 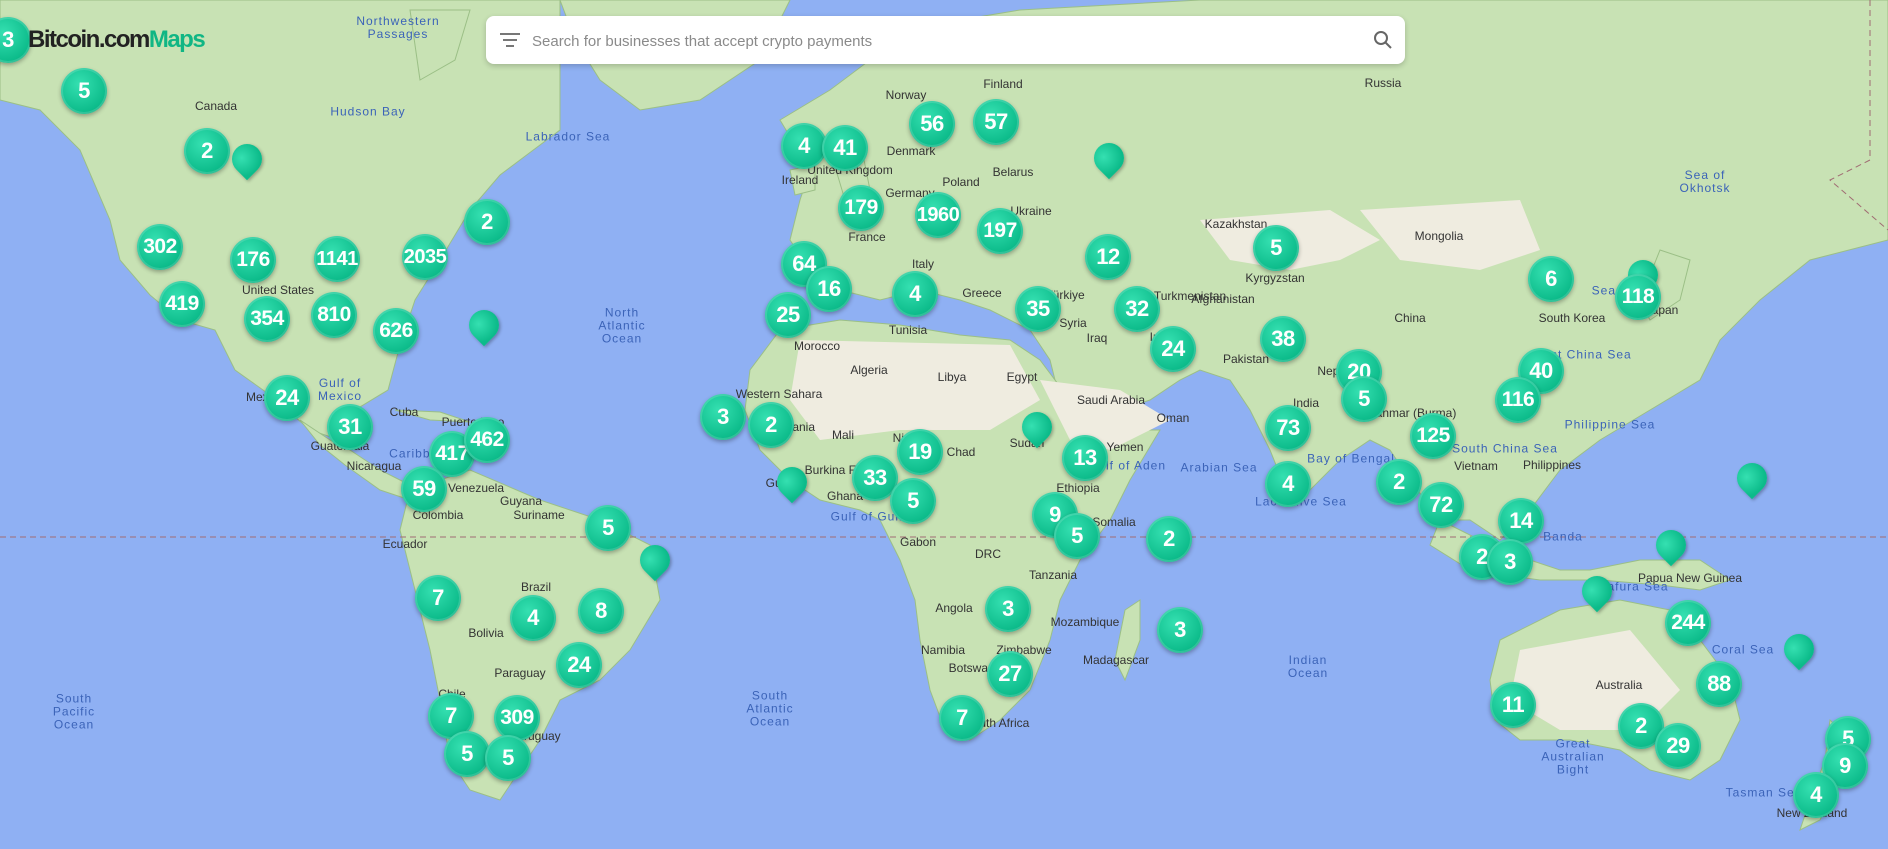 What do you see at coordinates (510, 40) in the screenshot?
I see `filter-icon` at bounding box center [510, 40].